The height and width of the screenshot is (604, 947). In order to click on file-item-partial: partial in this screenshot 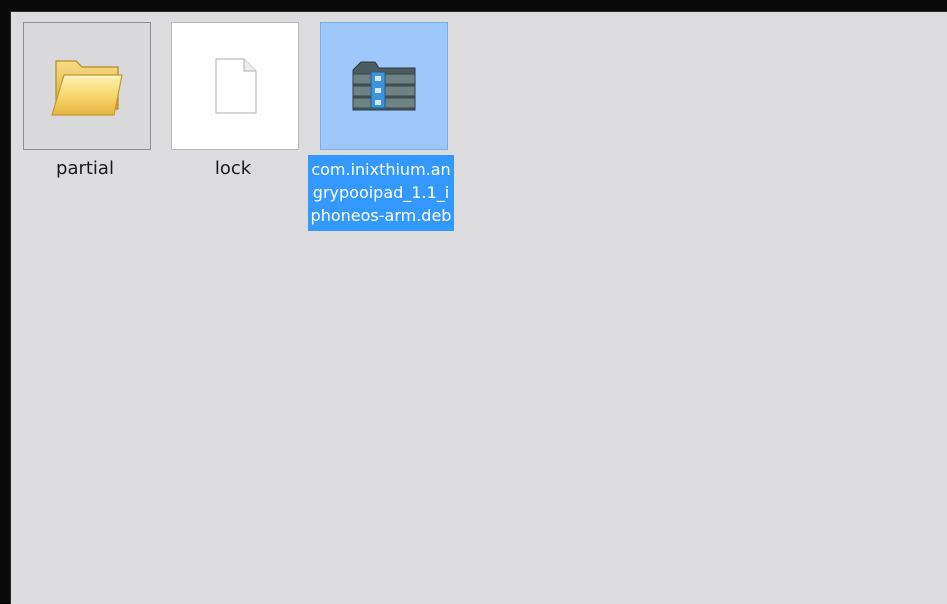, I will do `click(85, 107)`.